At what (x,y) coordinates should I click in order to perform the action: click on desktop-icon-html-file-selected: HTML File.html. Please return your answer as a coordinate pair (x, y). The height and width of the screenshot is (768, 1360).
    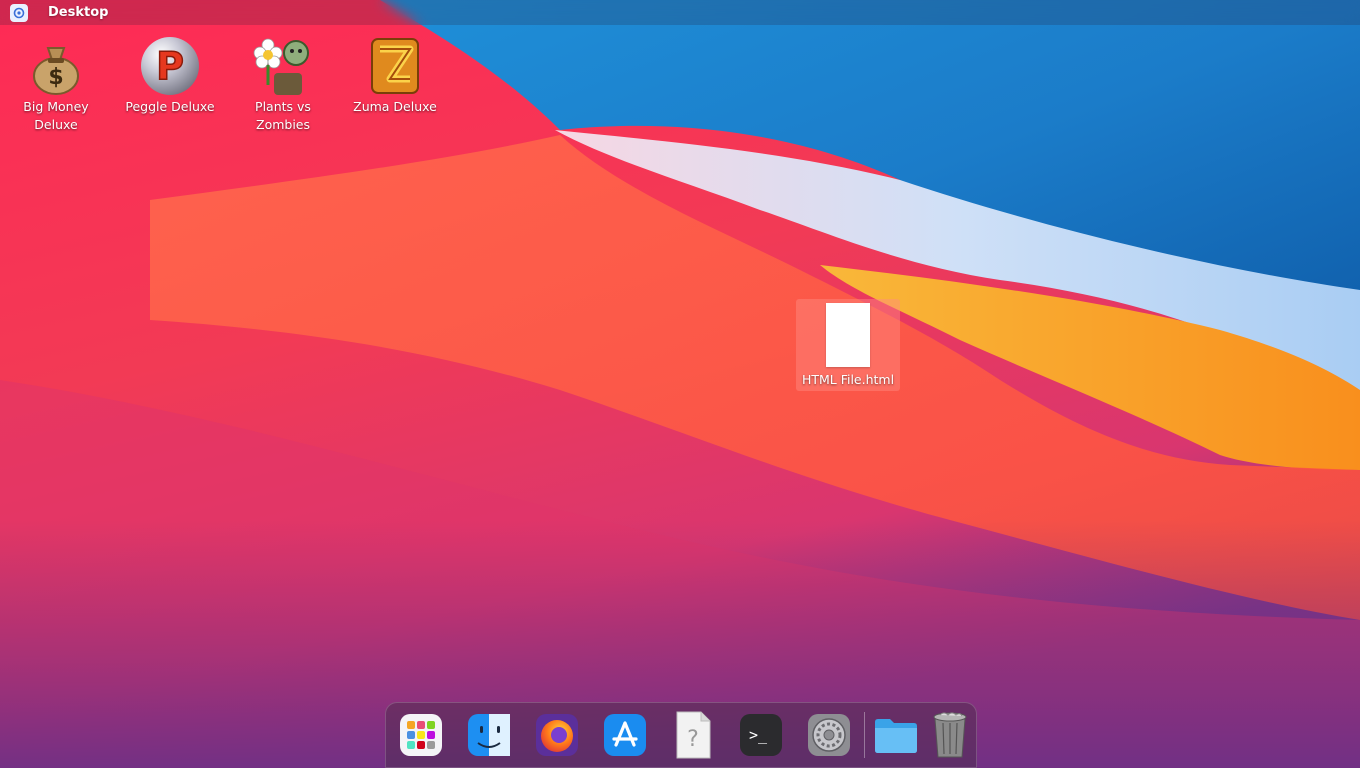
    Looking at the image, I should click on (848, 345).